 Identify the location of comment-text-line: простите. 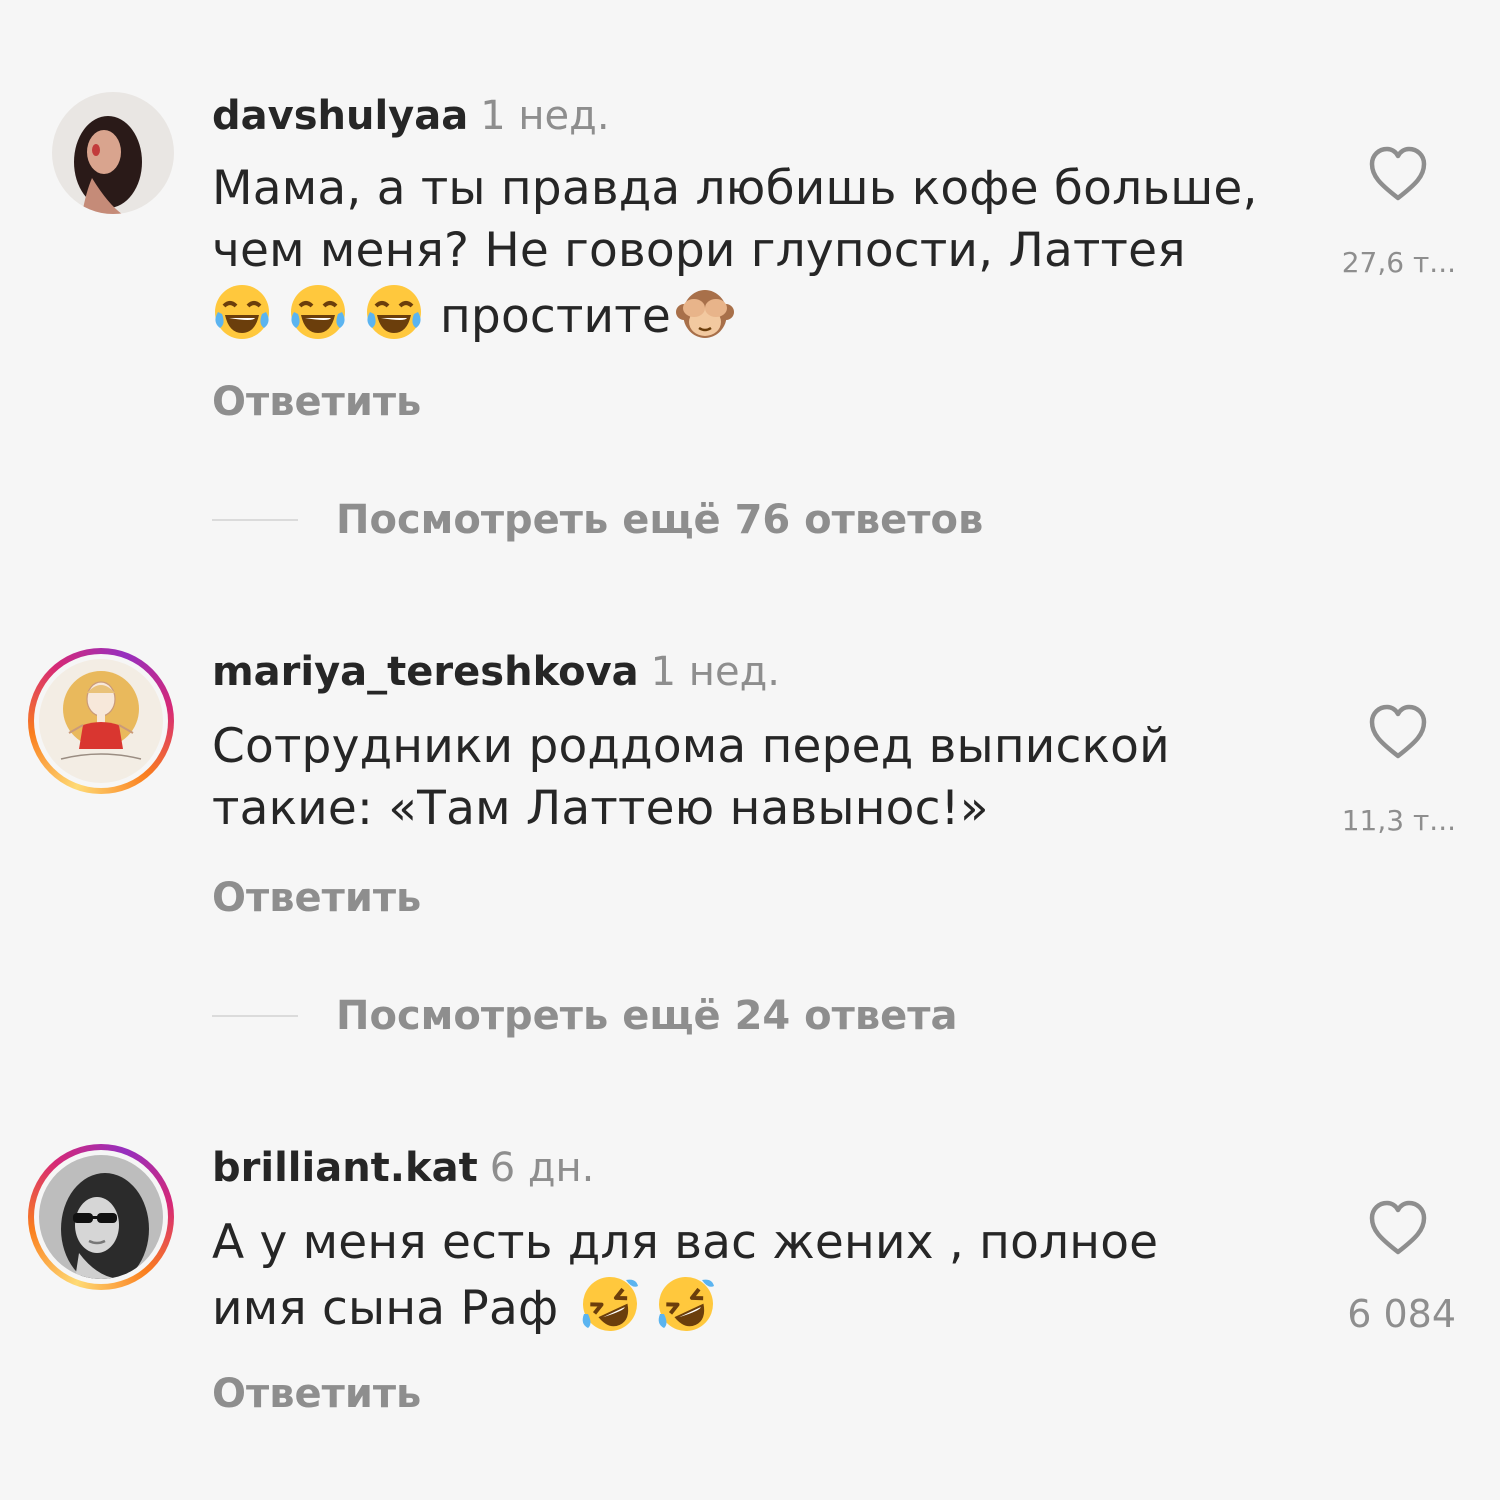
(757, 315).